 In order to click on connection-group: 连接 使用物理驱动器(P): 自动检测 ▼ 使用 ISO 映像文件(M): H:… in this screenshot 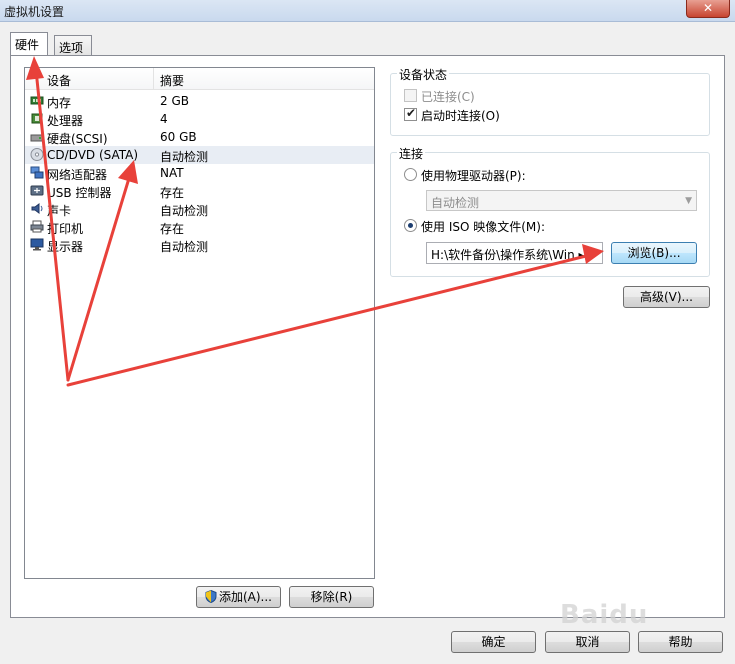, I will do `click(550, 211)`.